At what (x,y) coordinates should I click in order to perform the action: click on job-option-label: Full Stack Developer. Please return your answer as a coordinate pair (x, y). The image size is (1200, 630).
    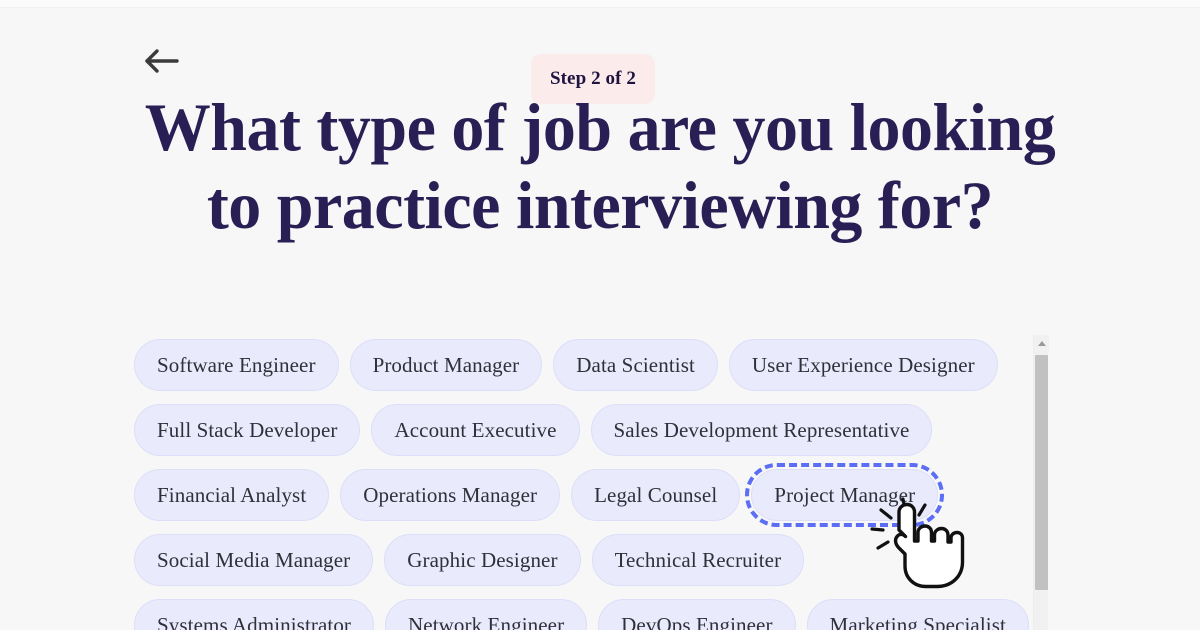
    Looking at the image, I should click on (247, 429).